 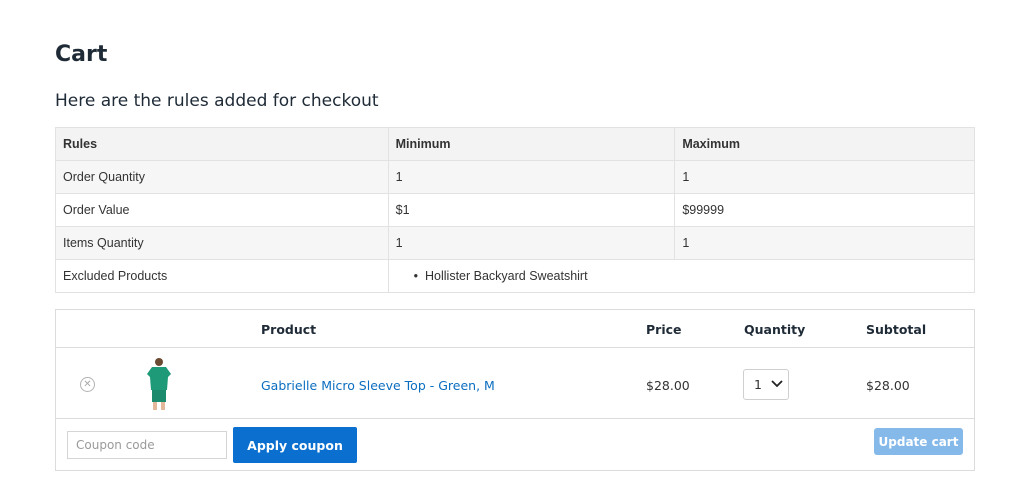 I want to click on table-row: Order Value $1 $99999, so click(x=515, y=210).